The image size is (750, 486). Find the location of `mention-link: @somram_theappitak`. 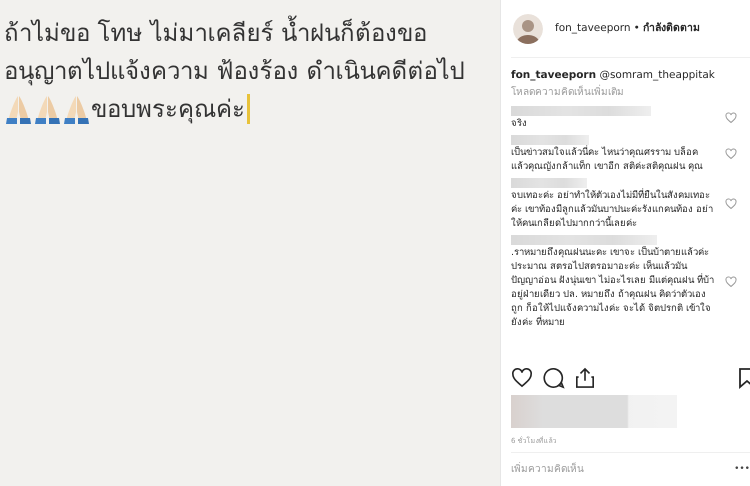

mention-link: @somram_theappitak is located at coordinates (657, 75).